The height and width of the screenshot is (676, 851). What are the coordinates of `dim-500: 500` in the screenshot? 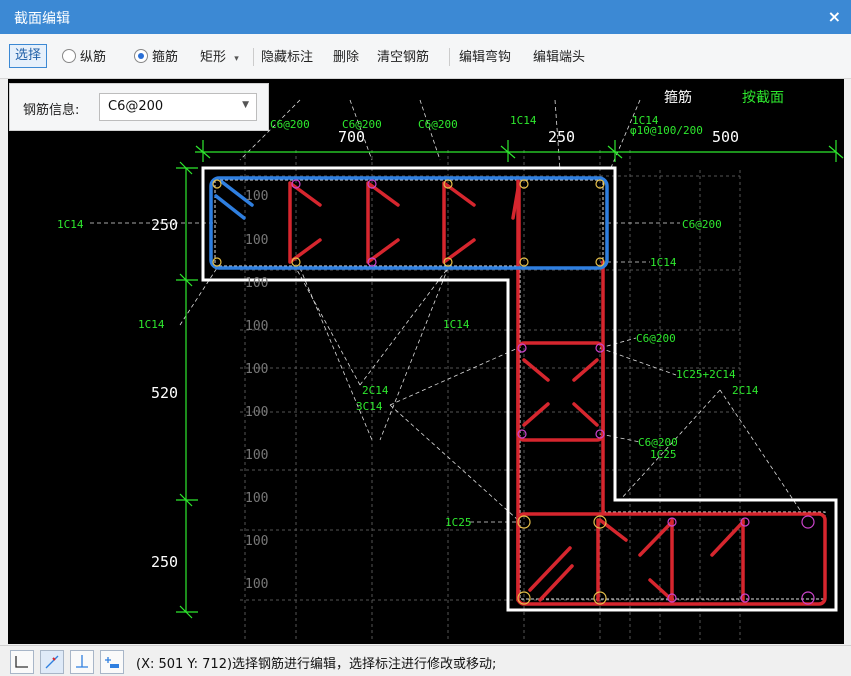 It's located at (725, 137).